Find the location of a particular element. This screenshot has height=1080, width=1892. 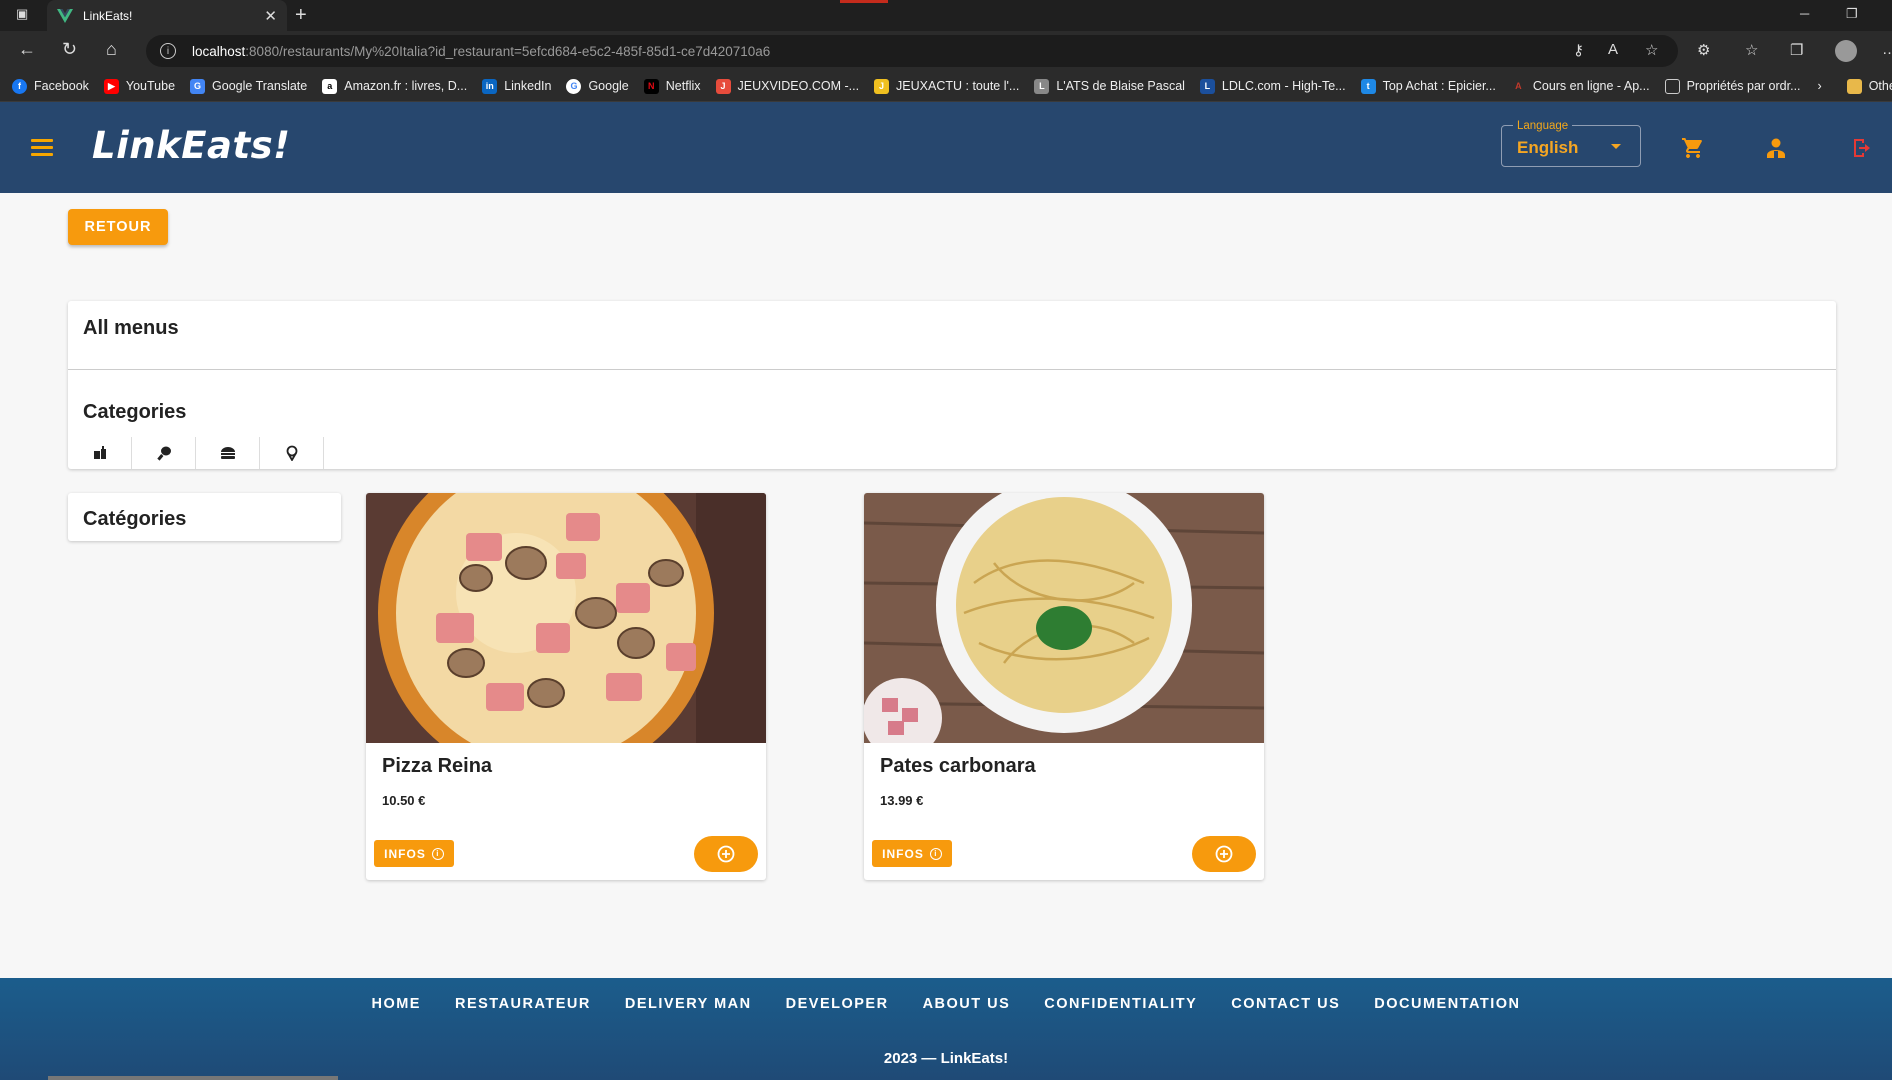

chevron-down-icon is located at coordinates (1616, 146).